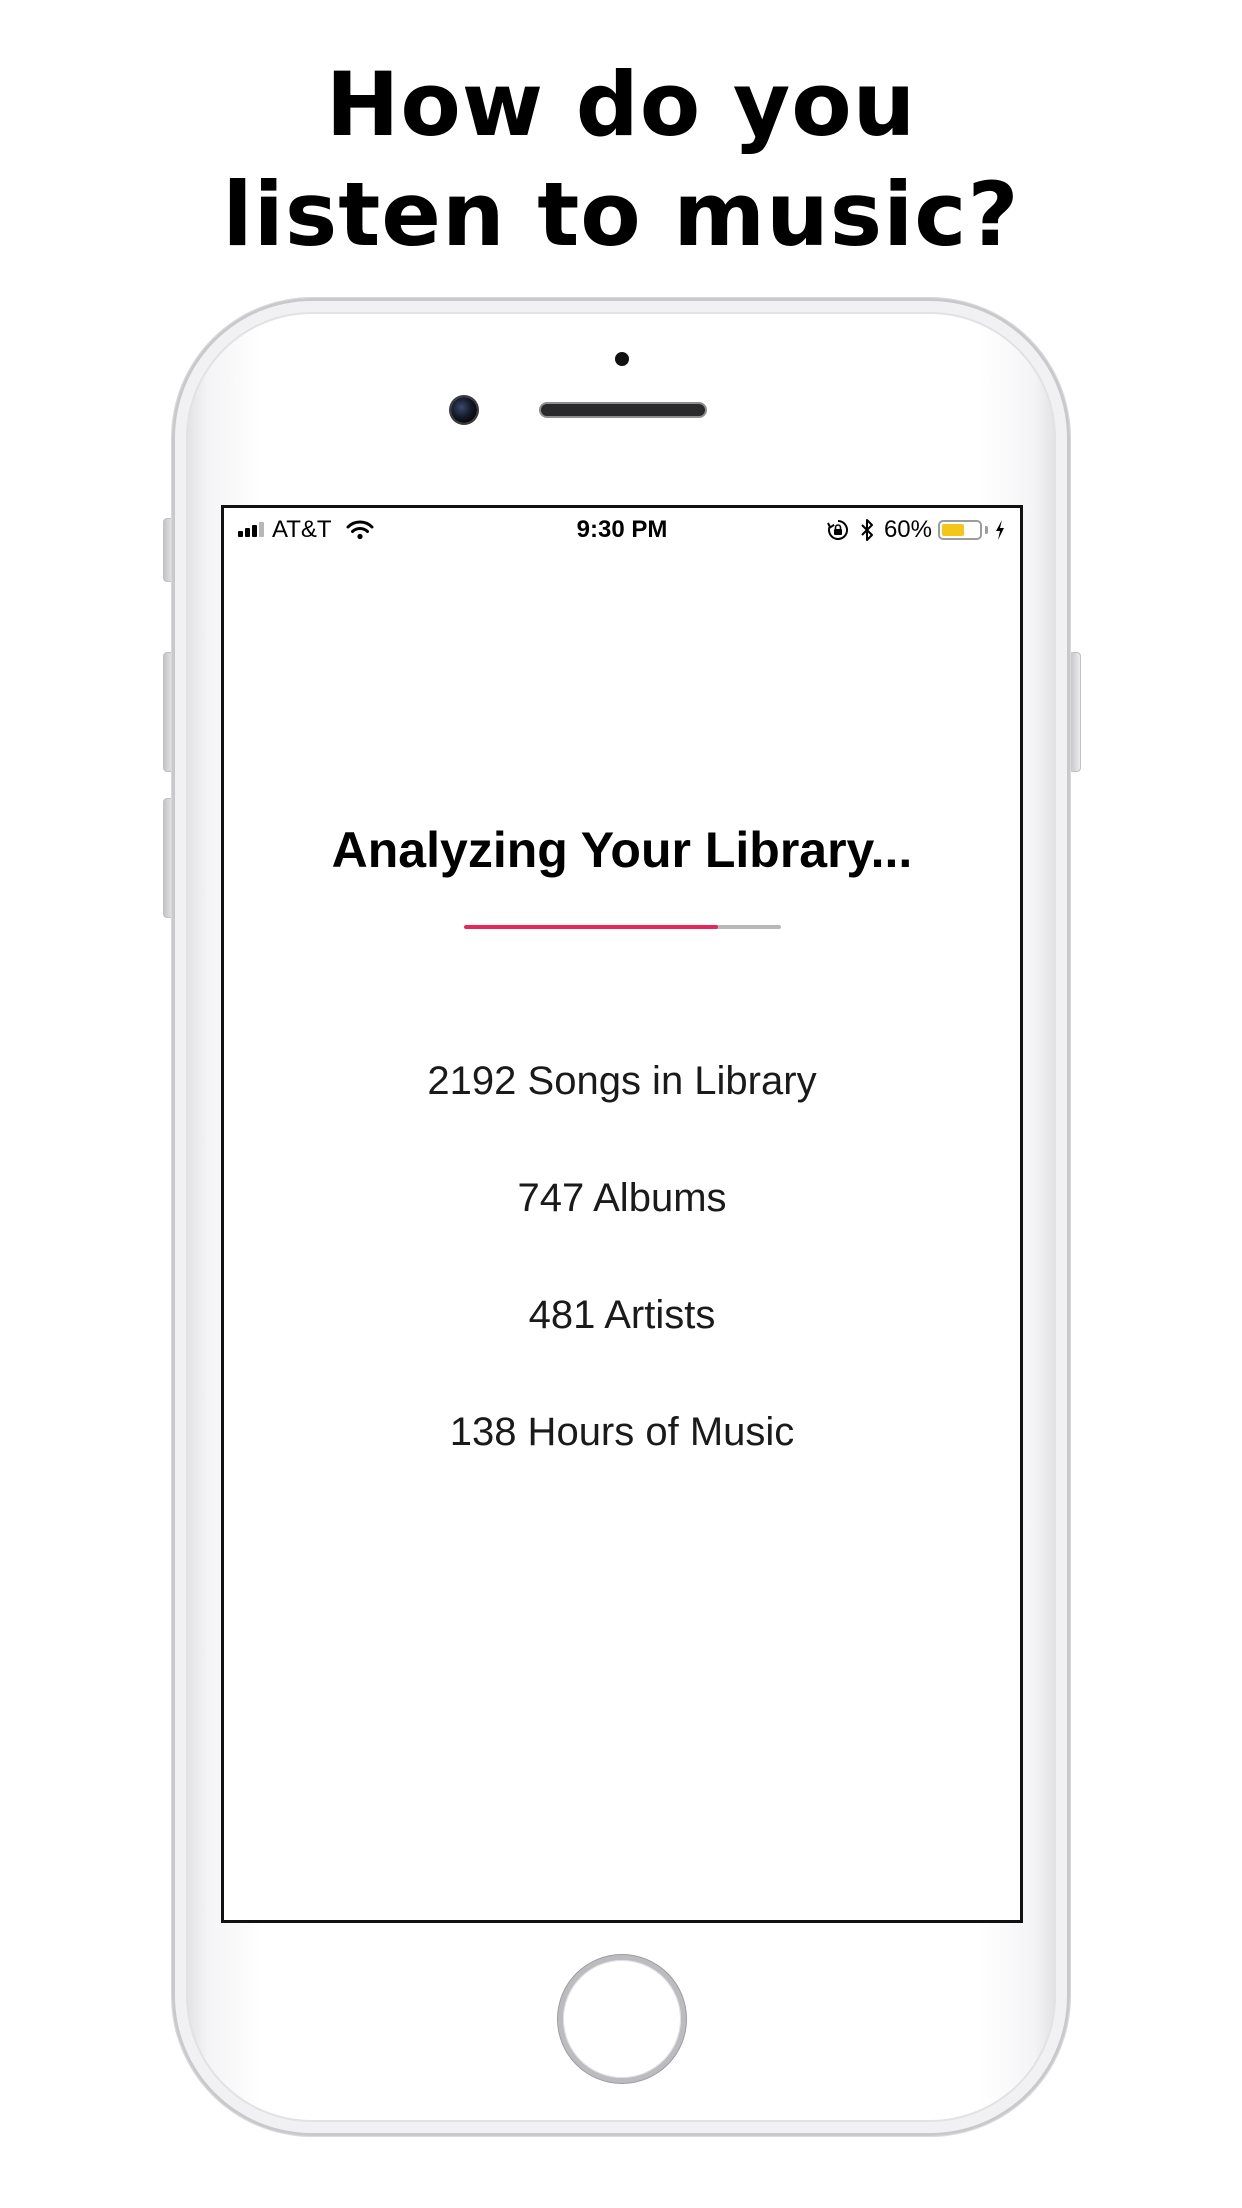 This screenshot has width=1242, height=2208. What do you see at coordinates (464, 410) in the screenshot?
I see `front-camera-icon` at bounding box center [464, 410].